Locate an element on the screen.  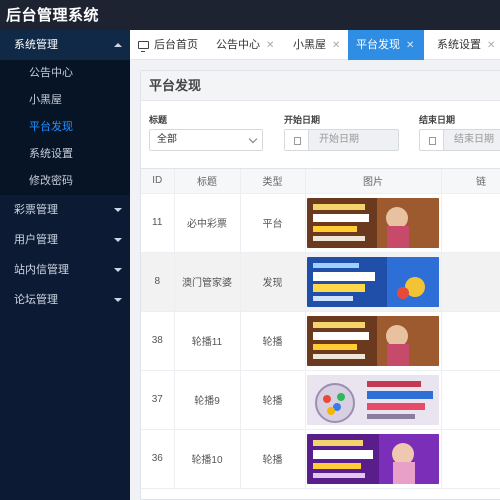
tab-label: 平台发现 is located at coordinates (378, 45).